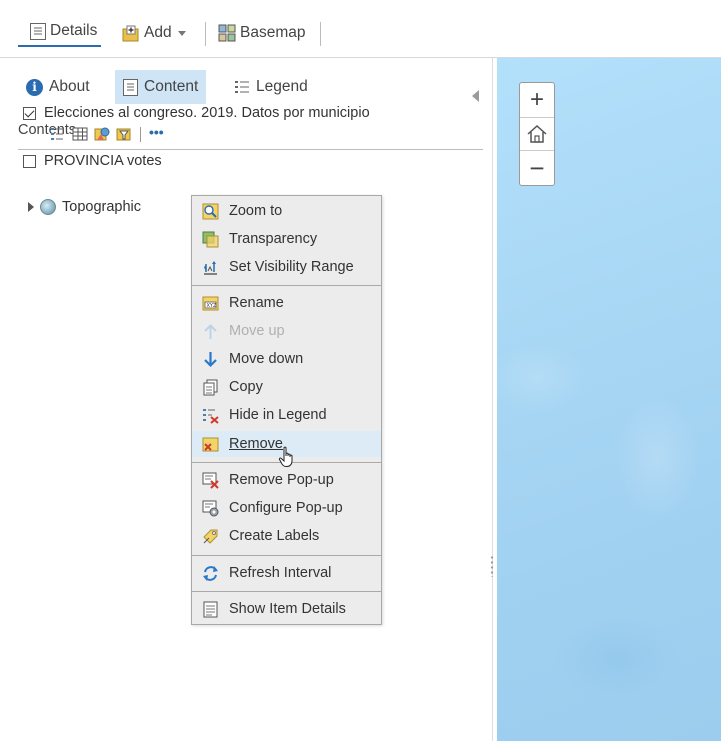 The width and height of the screenshot is (721, 741). What do you see at coordinates (266, 359) in the screenshot?
I see `menu-item-label: Move down` at bounding box center [266, 359].